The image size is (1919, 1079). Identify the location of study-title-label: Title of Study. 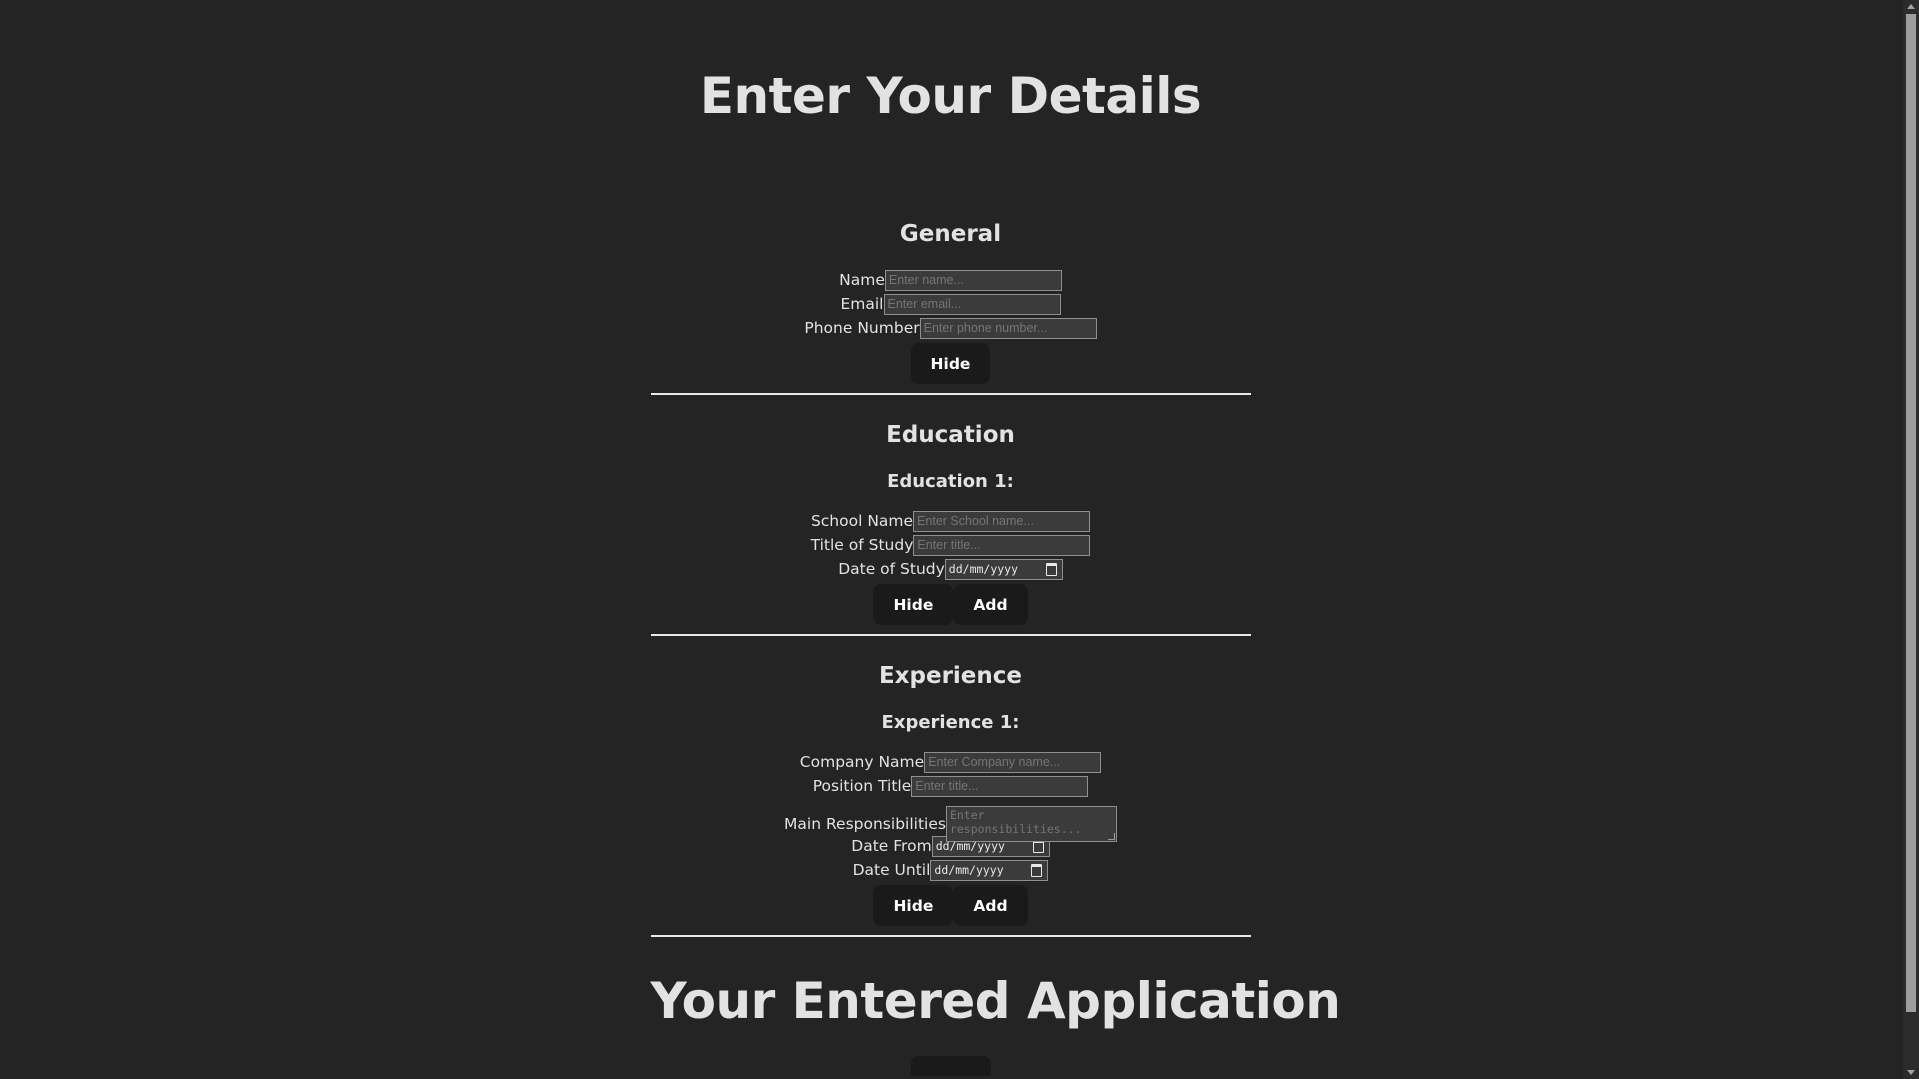
(862, 545).